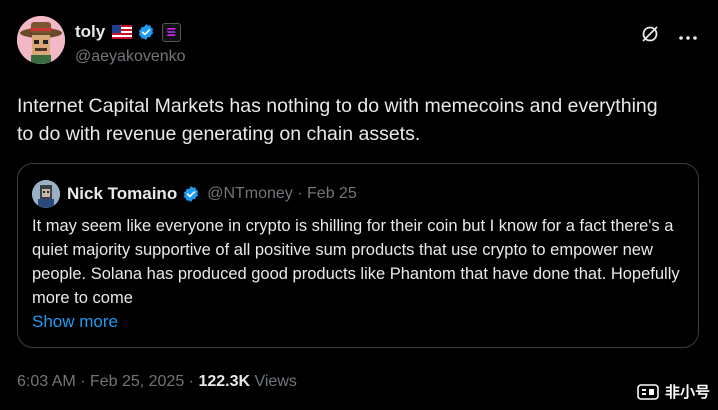 The width and height of the screenshot is (718, 410). I want to click on solana-affiliate-icon, so click(172, 32).